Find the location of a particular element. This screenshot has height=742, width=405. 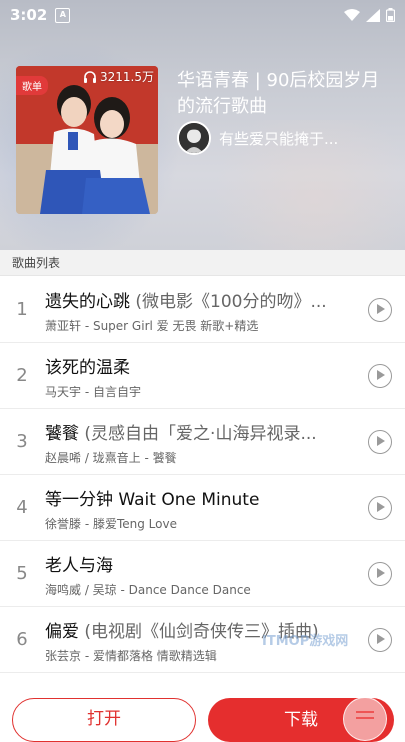

list-item: 2 该死的温柔 马天宇 - 自言自宇 is located at coordinates (202, 376).